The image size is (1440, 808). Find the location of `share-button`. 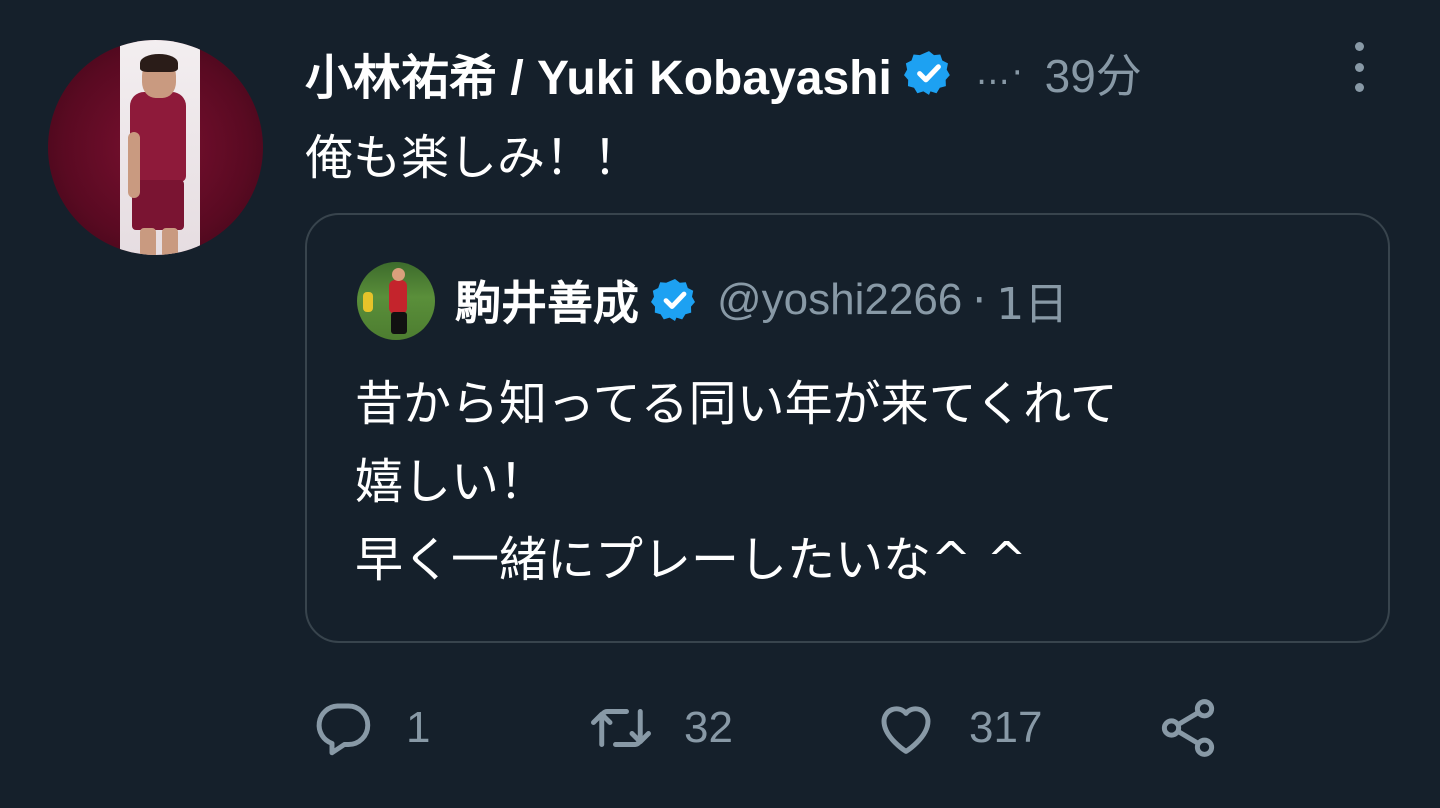

share-button is located at coordinates (1188, 728).